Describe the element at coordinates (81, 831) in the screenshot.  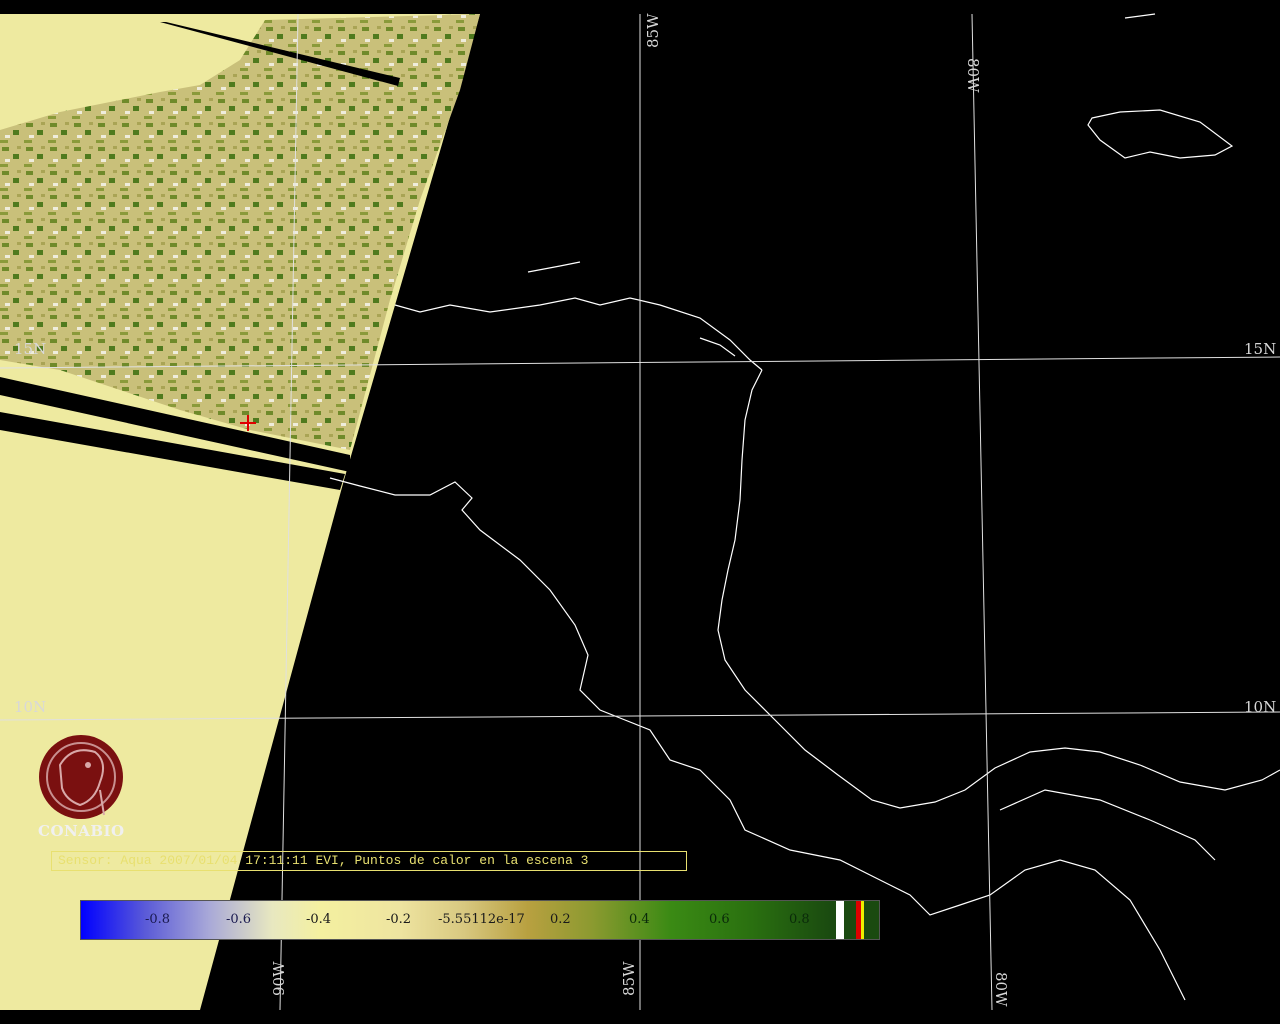
I see `logo-wordmark: CONABIO` at that location.